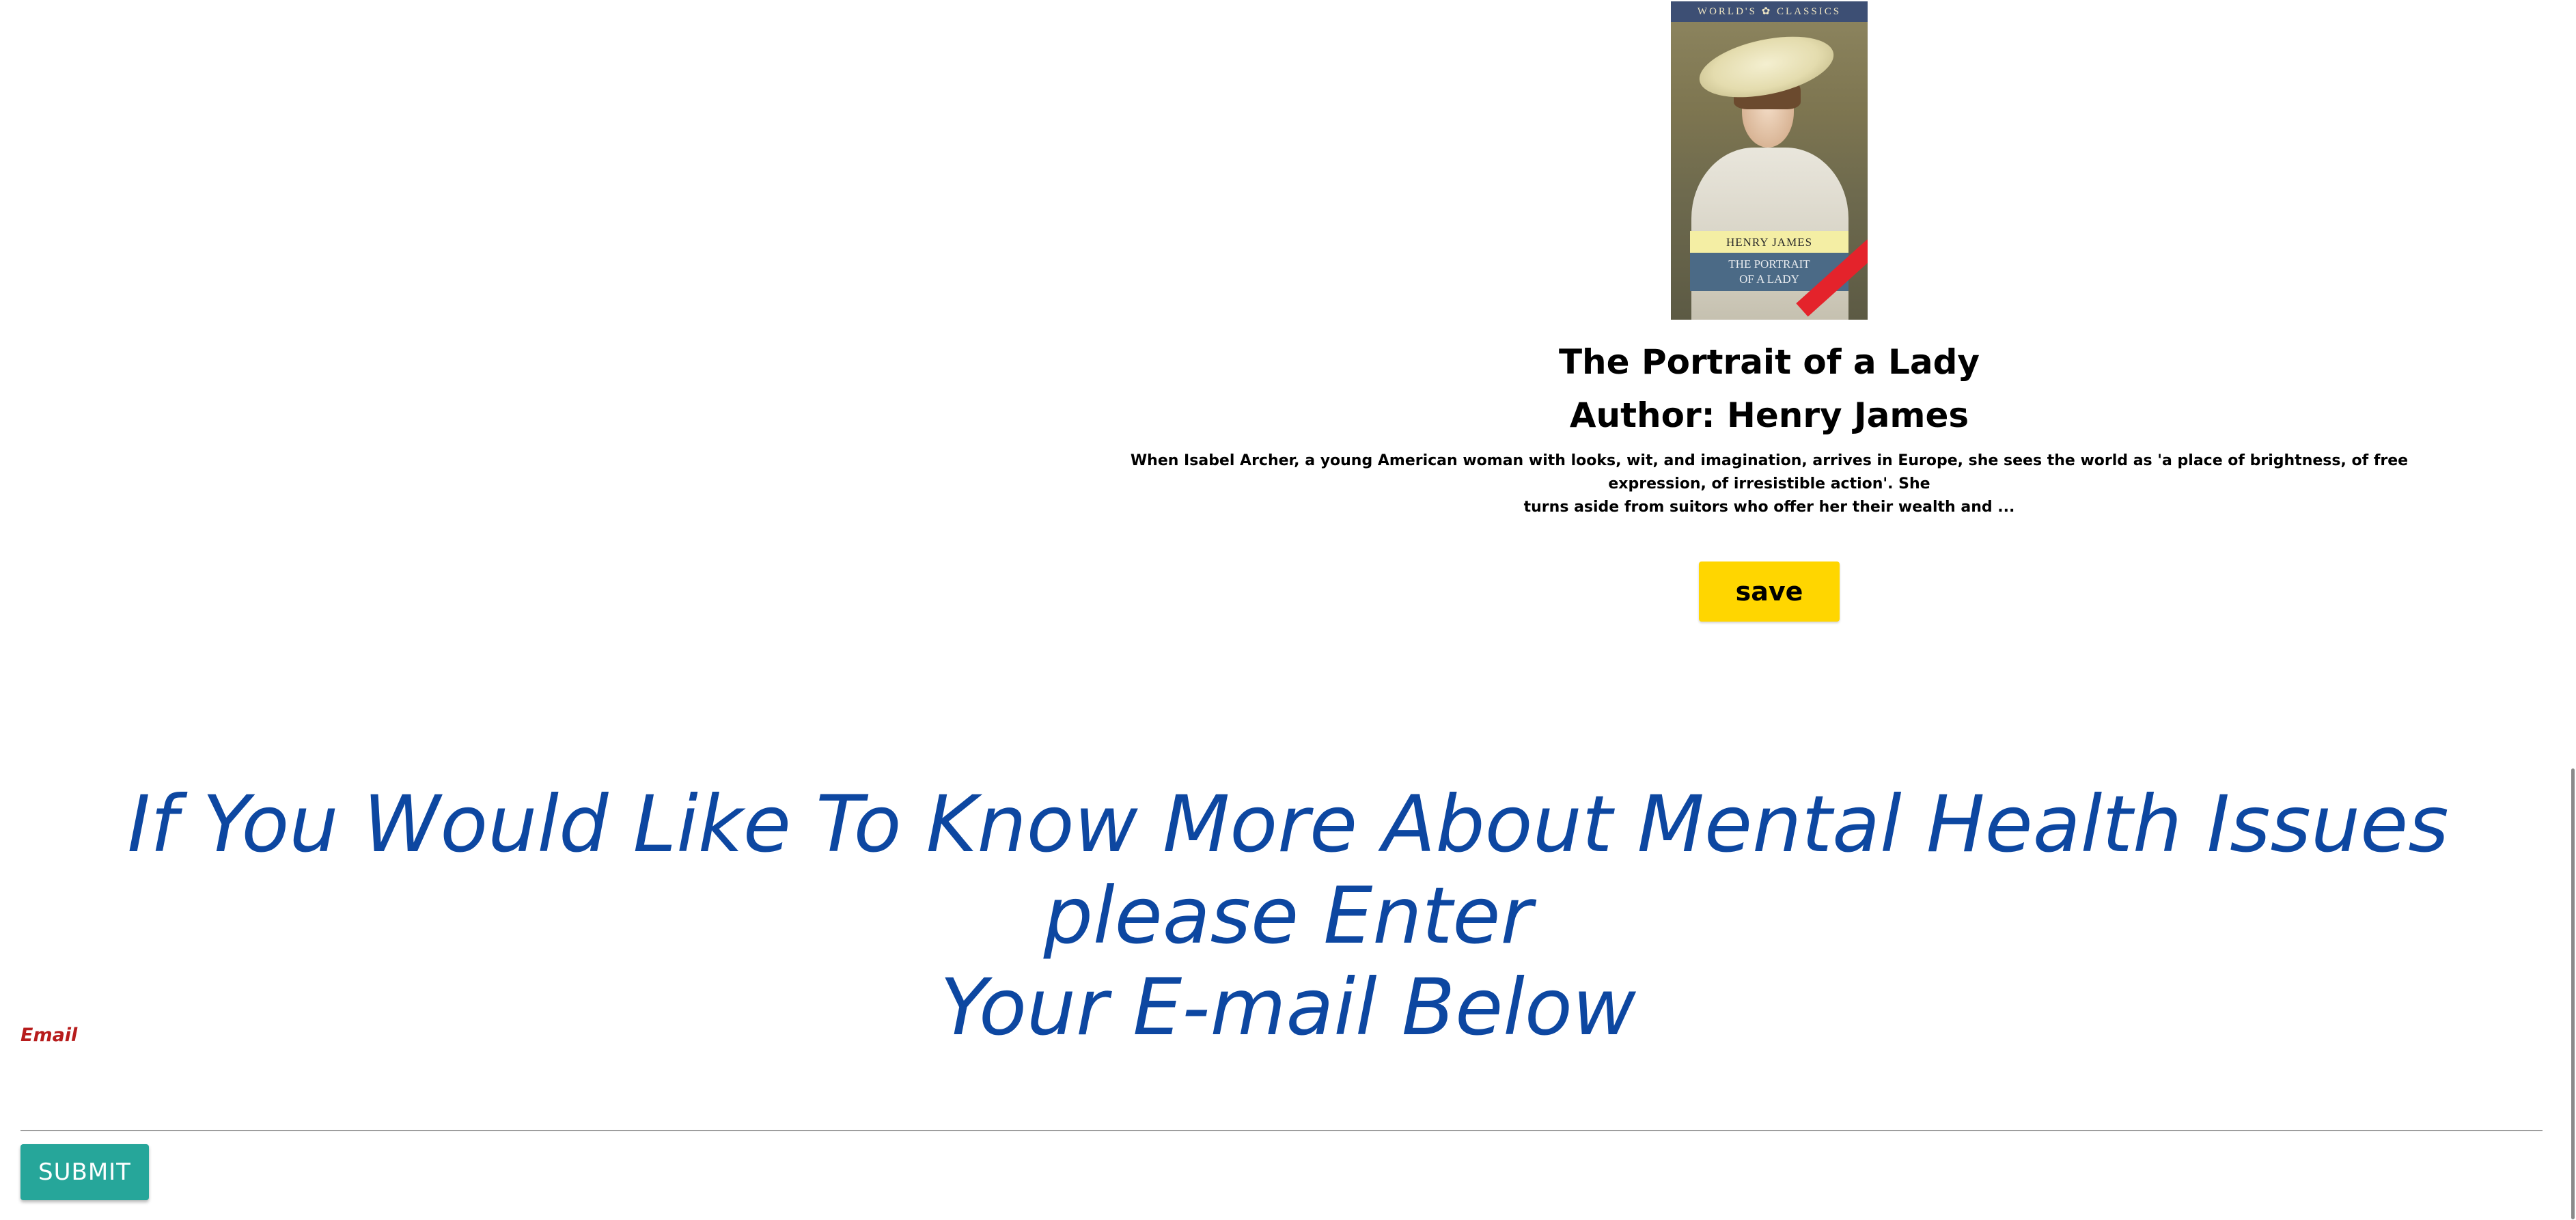 This screenshot has width=2576, height=1220. Describe the element at coordinates (2572, 610) in the screenshot. I see `scrollbar-track` at that location.